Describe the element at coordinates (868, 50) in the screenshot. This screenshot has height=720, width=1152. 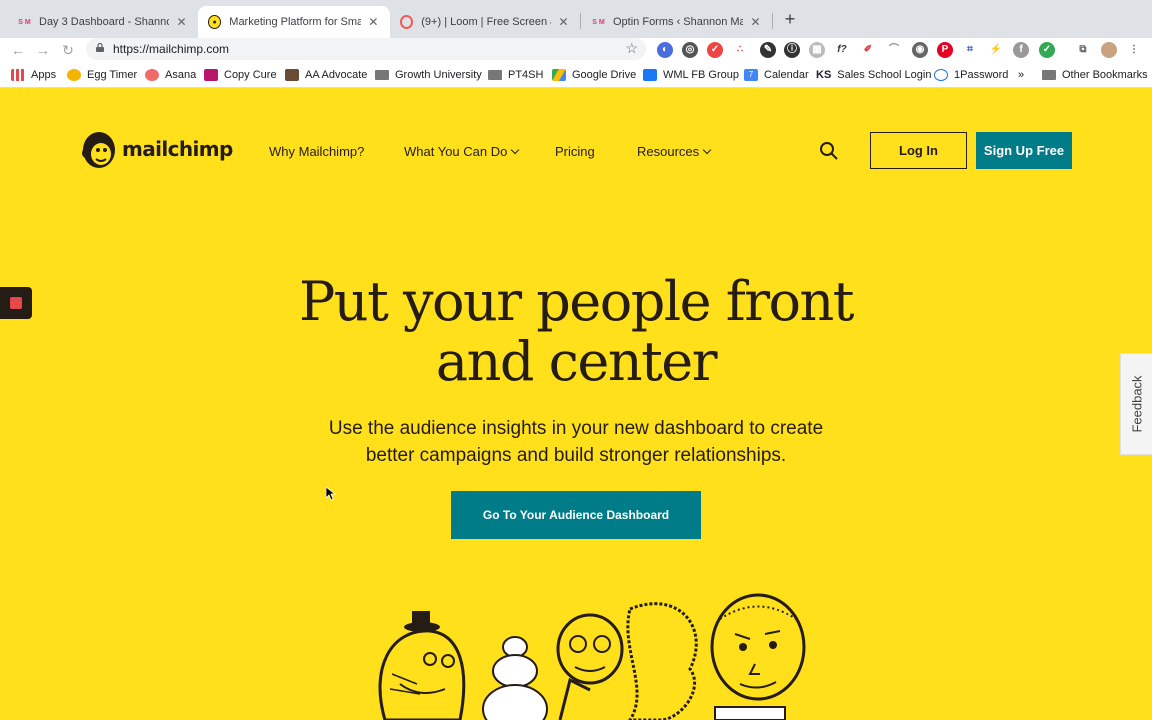
I see `pen-extension-icon: ✐` at that location.